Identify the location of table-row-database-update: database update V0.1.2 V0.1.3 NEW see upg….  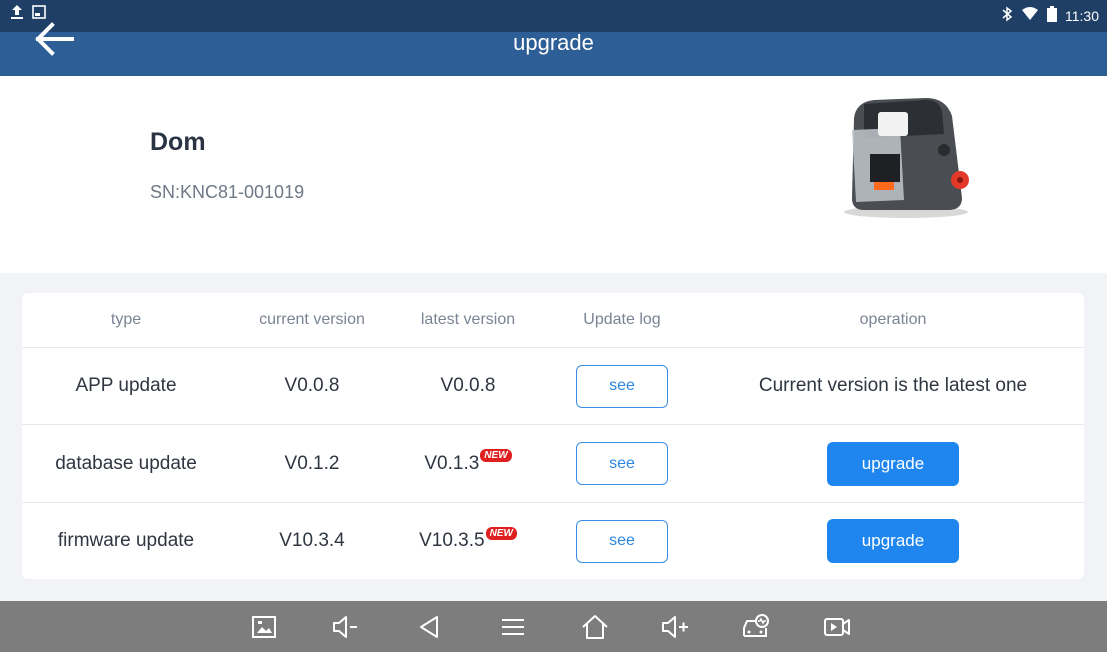
(553, 464).